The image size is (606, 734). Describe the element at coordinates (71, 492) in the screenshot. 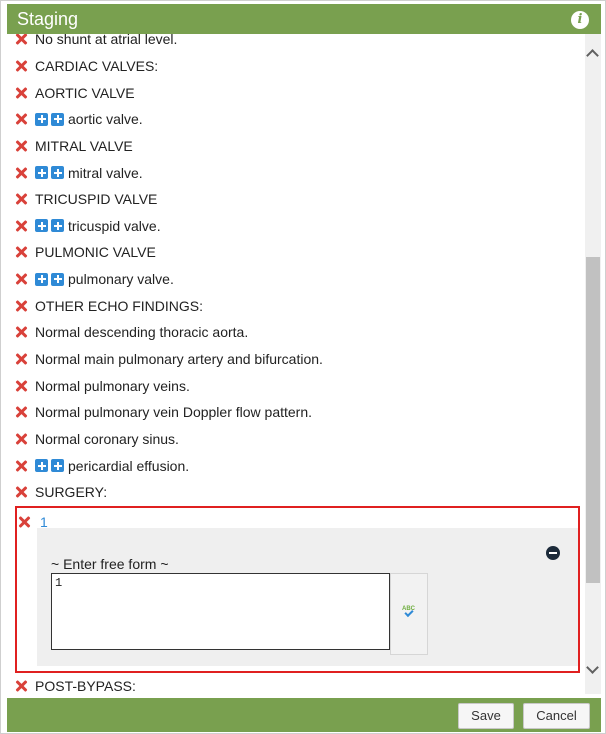

I see `list-item-label: SURGERY:` at that location.